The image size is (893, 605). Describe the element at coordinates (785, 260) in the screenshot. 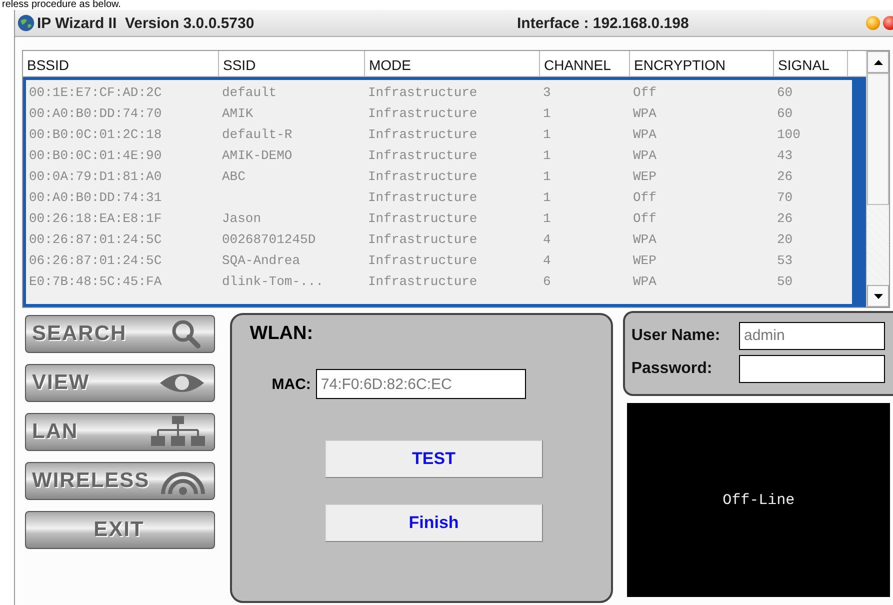

I see `table-cell: 53` at that location.